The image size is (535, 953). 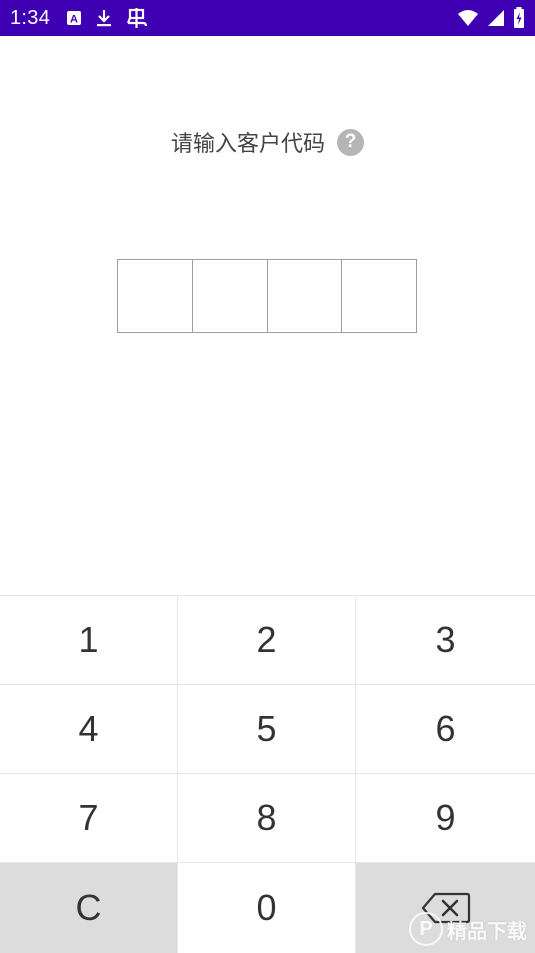 I want to click on key-2: 2, so click(x=267, y=640).